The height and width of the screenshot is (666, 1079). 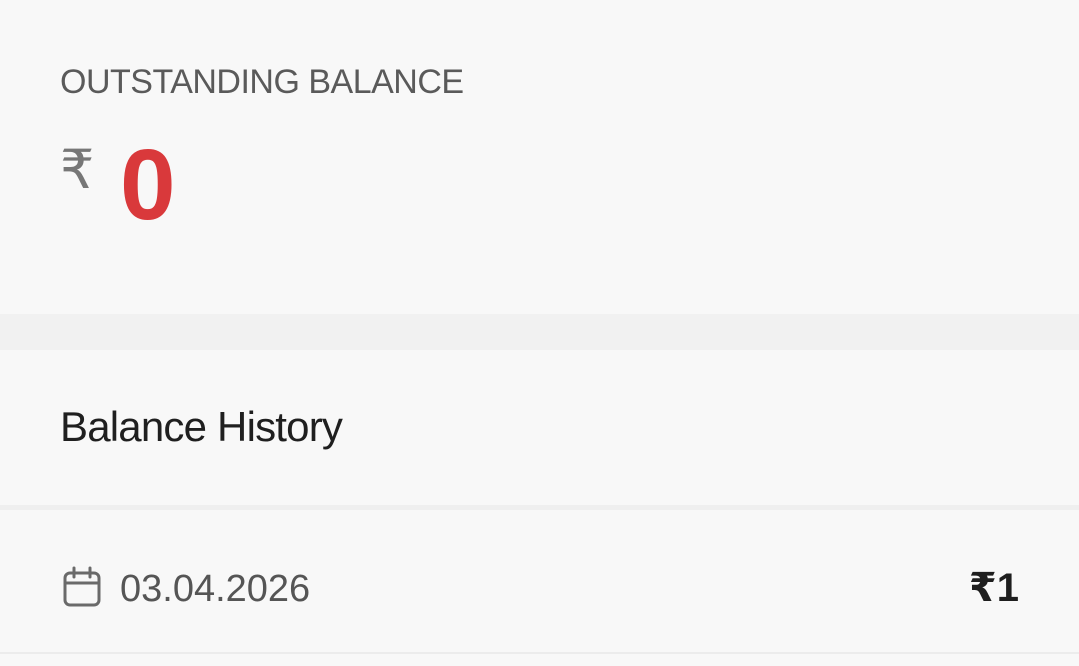 What do you see at coordinates (201, 426) in the screenshot?
I see `balance-history-title: Balance History` at bounding box center [201, 426].